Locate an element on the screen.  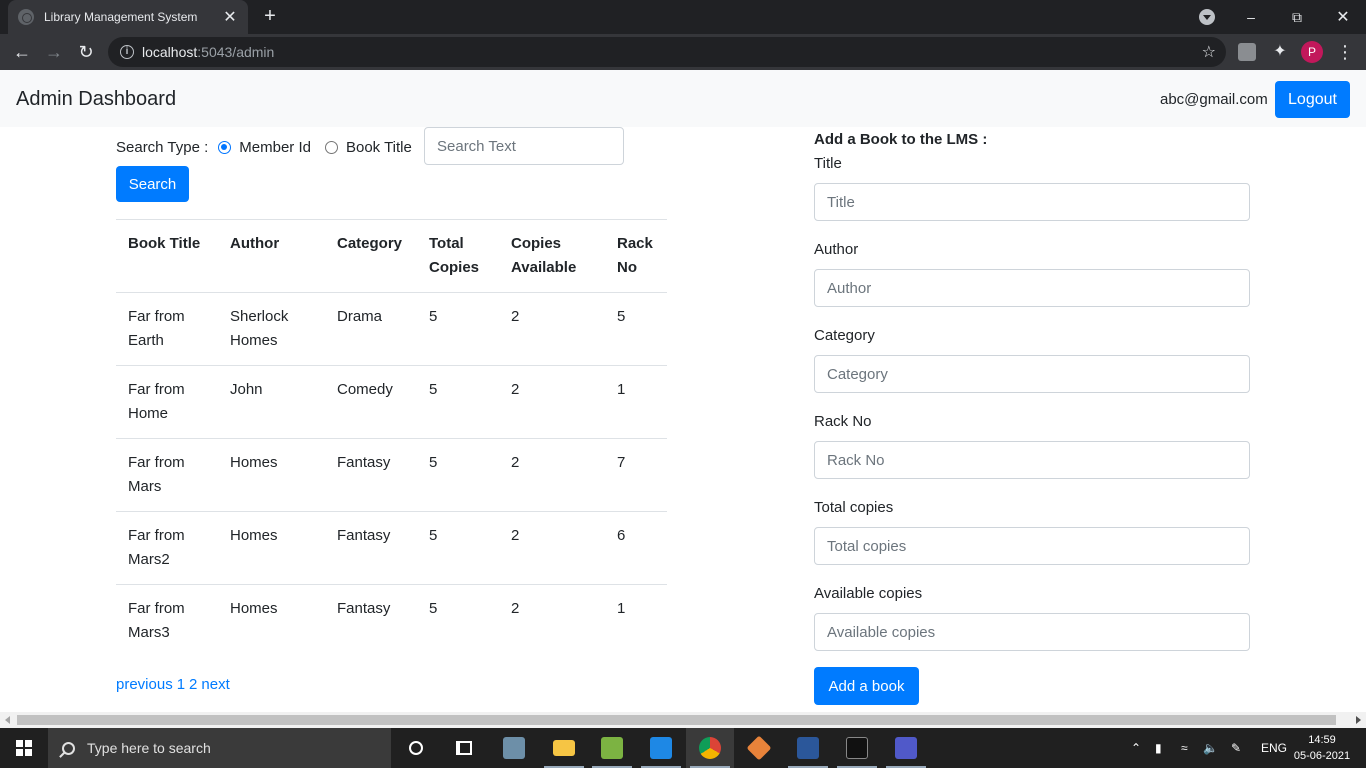
pager-next-link: next is located at coordinates (215, 684).